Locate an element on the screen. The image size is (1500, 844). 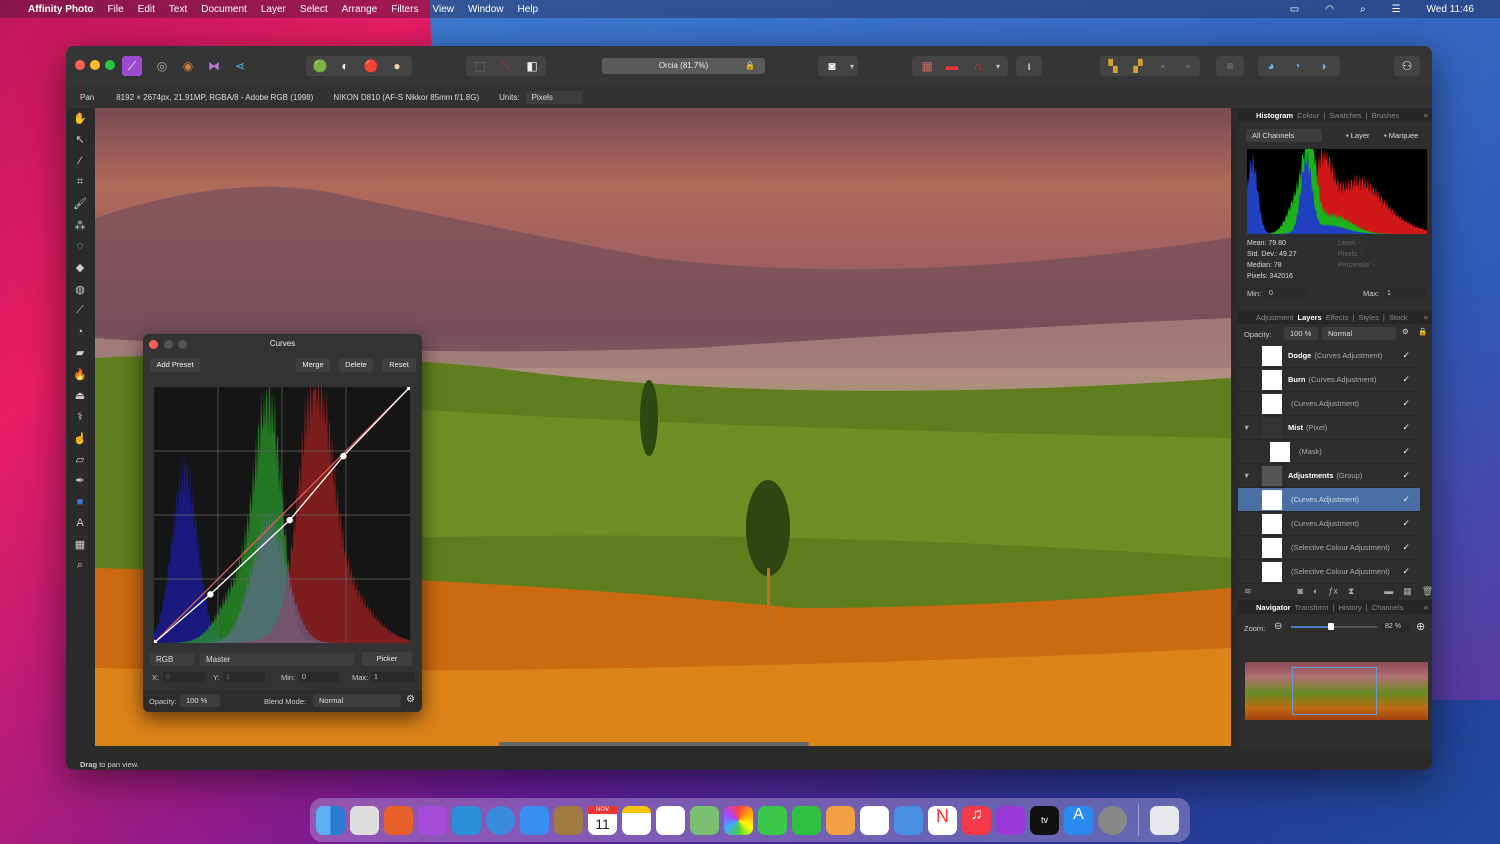
news-icon: N is located at coordinates (942, 820).